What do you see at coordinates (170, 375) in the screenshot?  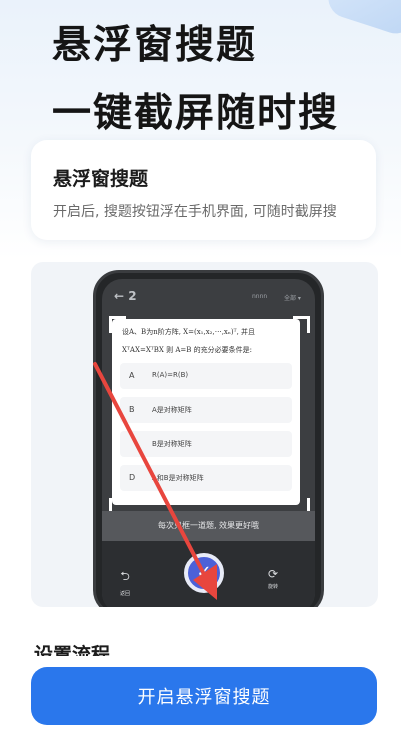 I see `option-text: R(A)=R(B)` at bounding box center [170, 375].